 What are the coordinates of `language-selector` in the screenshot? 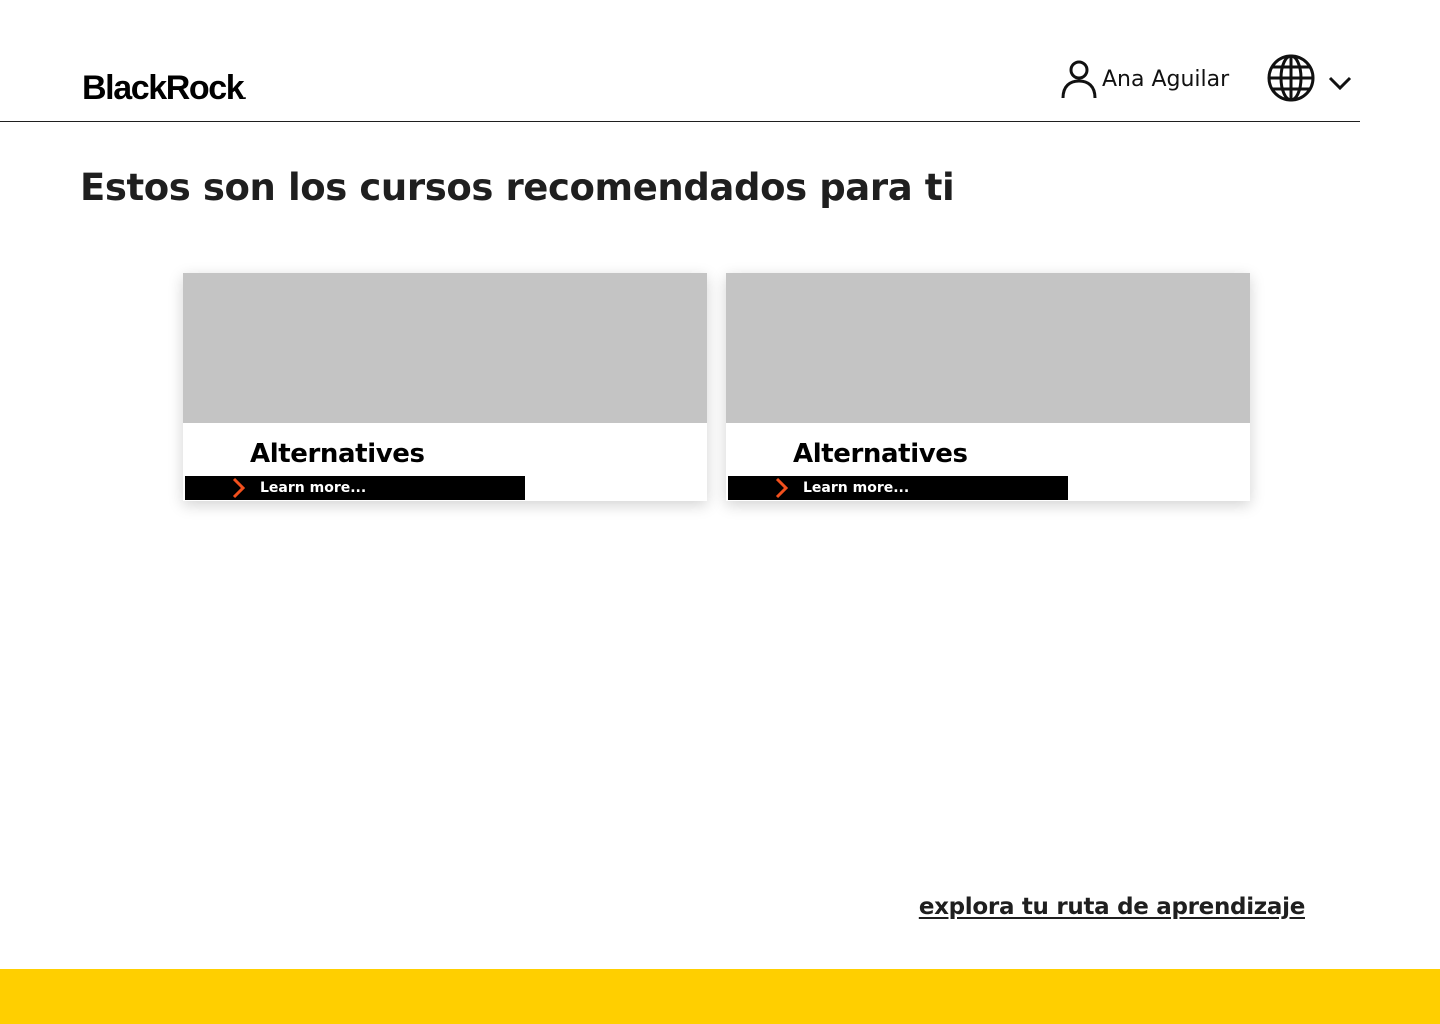 It's located at (1309, 78).